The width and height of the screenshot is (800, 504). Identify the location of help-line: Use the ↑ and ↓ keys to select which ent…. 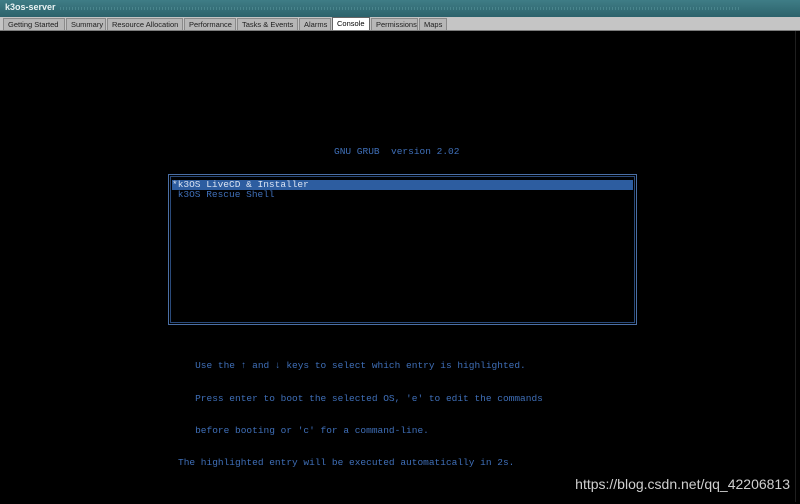
(352, 366).